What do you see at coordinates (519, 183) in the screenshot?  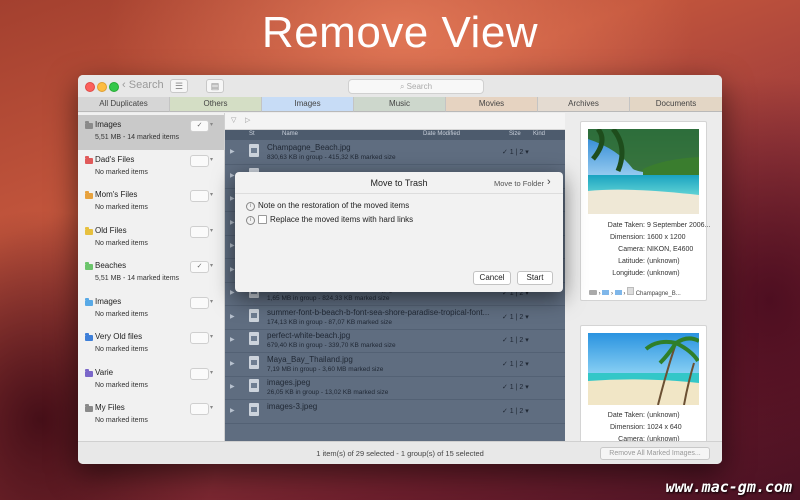 I see `move-to-folder-link: Move to Folder` at bounding box center [519, 183].